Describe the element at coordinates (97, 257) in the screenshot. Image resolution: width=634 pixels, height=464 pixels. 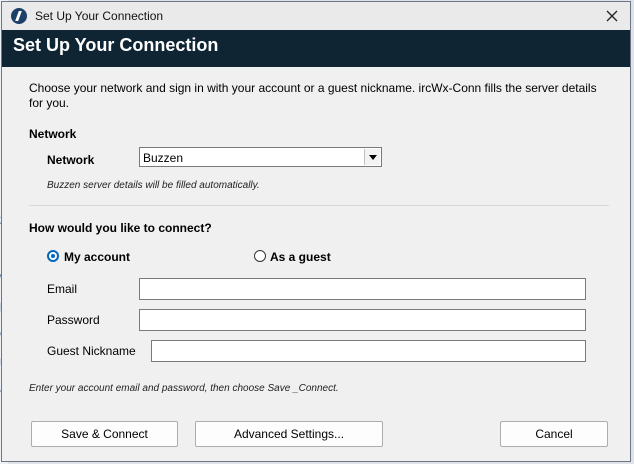
I see `radio-my-account-label: My account` at that location.